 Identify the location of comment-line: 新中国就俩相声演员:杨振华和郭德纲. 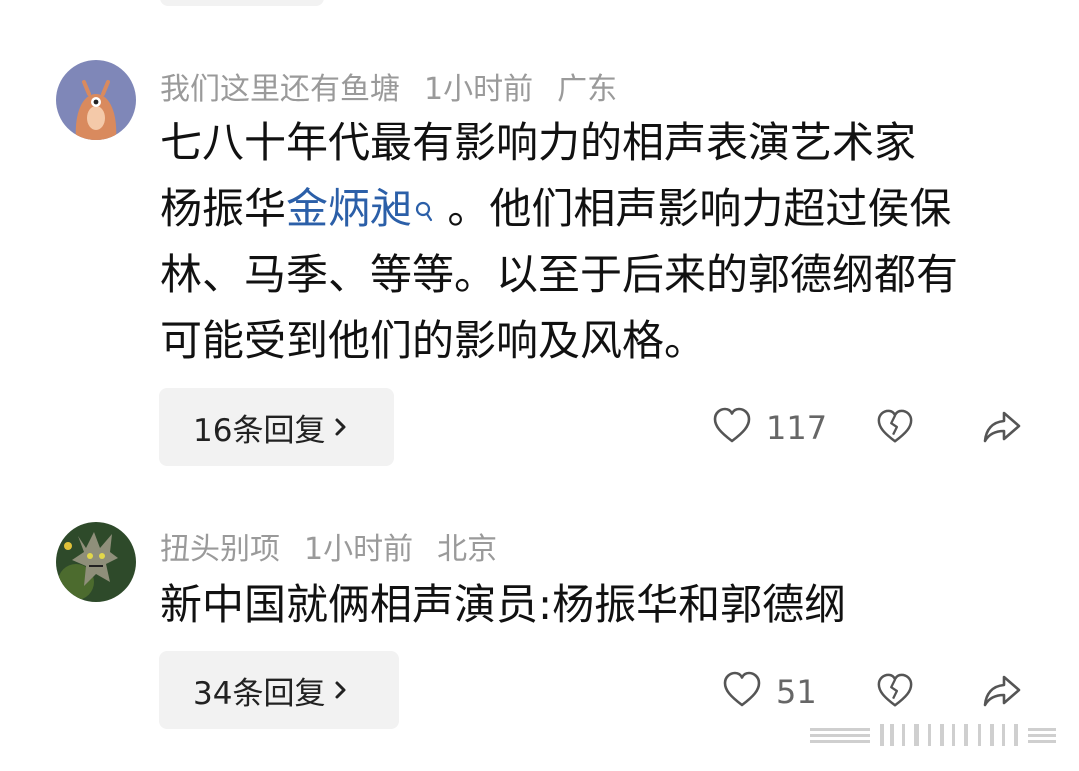
(503, 604).